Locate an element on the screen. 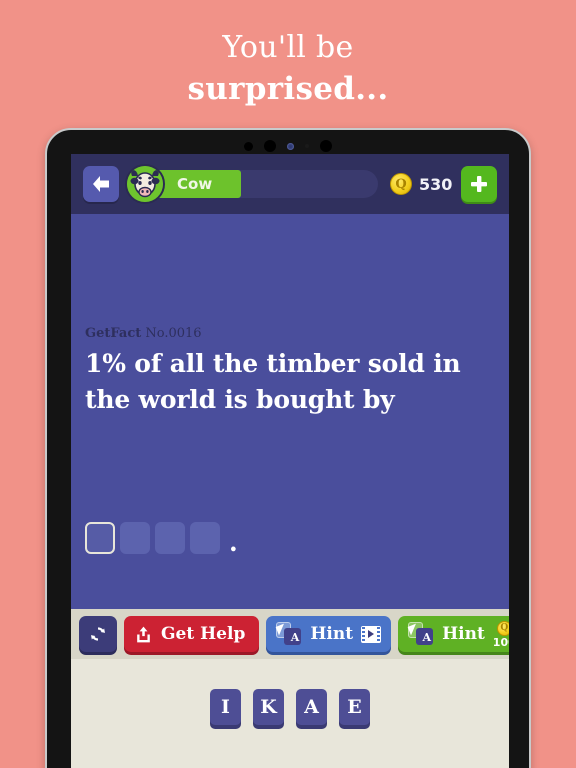 Image resolution: width=576 pixels, height=768 pixels. cow-head-icon is located at coordinates (145, 184).